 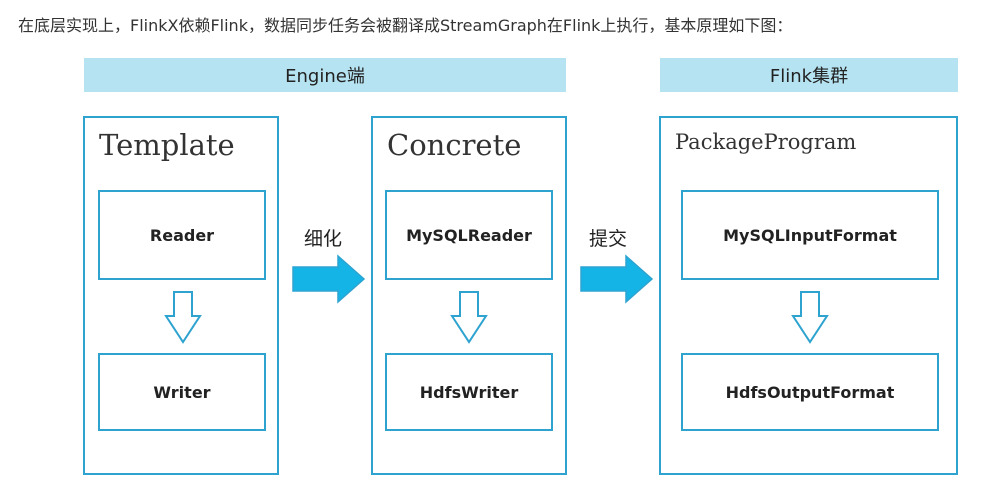 I want to click on hdfswriter-label: HdfsWriter, so click(x=469, y=392).